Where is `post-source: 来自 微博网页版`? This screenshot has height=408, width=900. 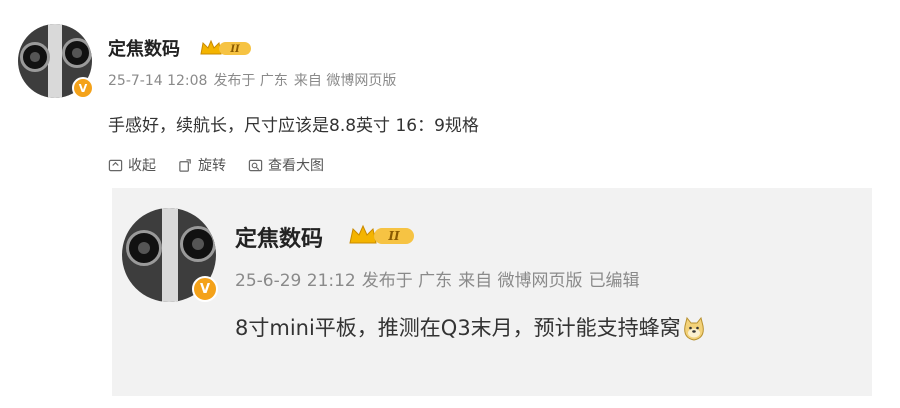 post-source: 来自 微博网页版 is located at coordinates (345, 81).